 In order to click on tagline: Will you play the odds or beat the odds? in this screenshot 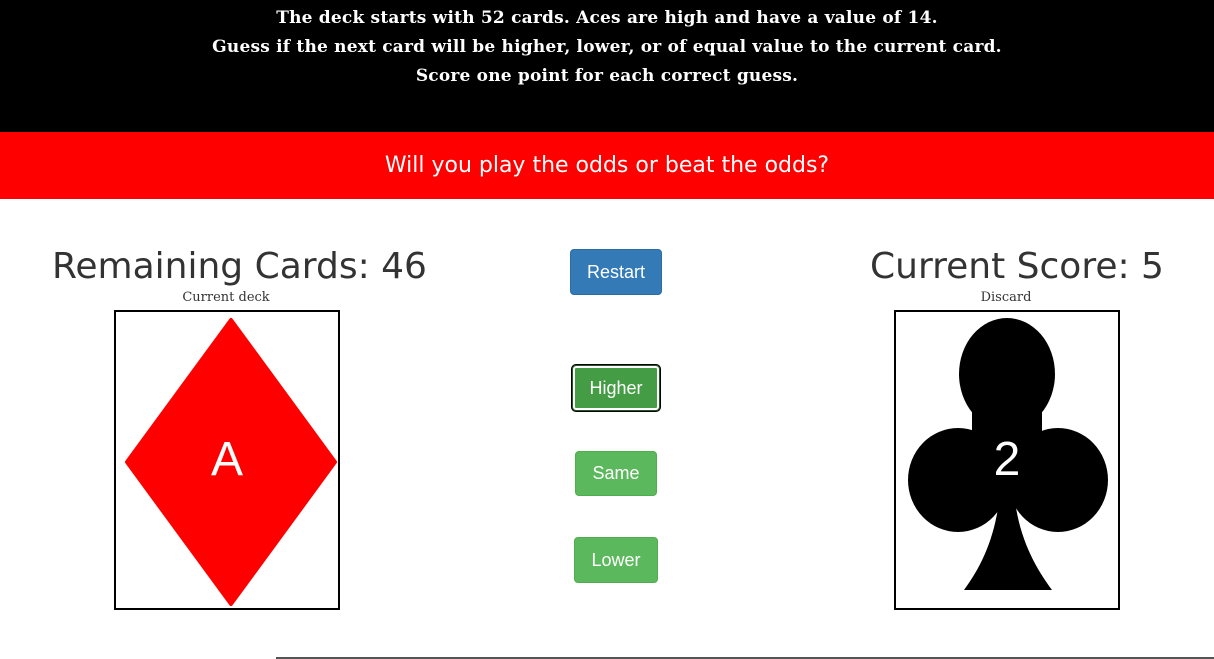, I will do `click(607, 165)`.